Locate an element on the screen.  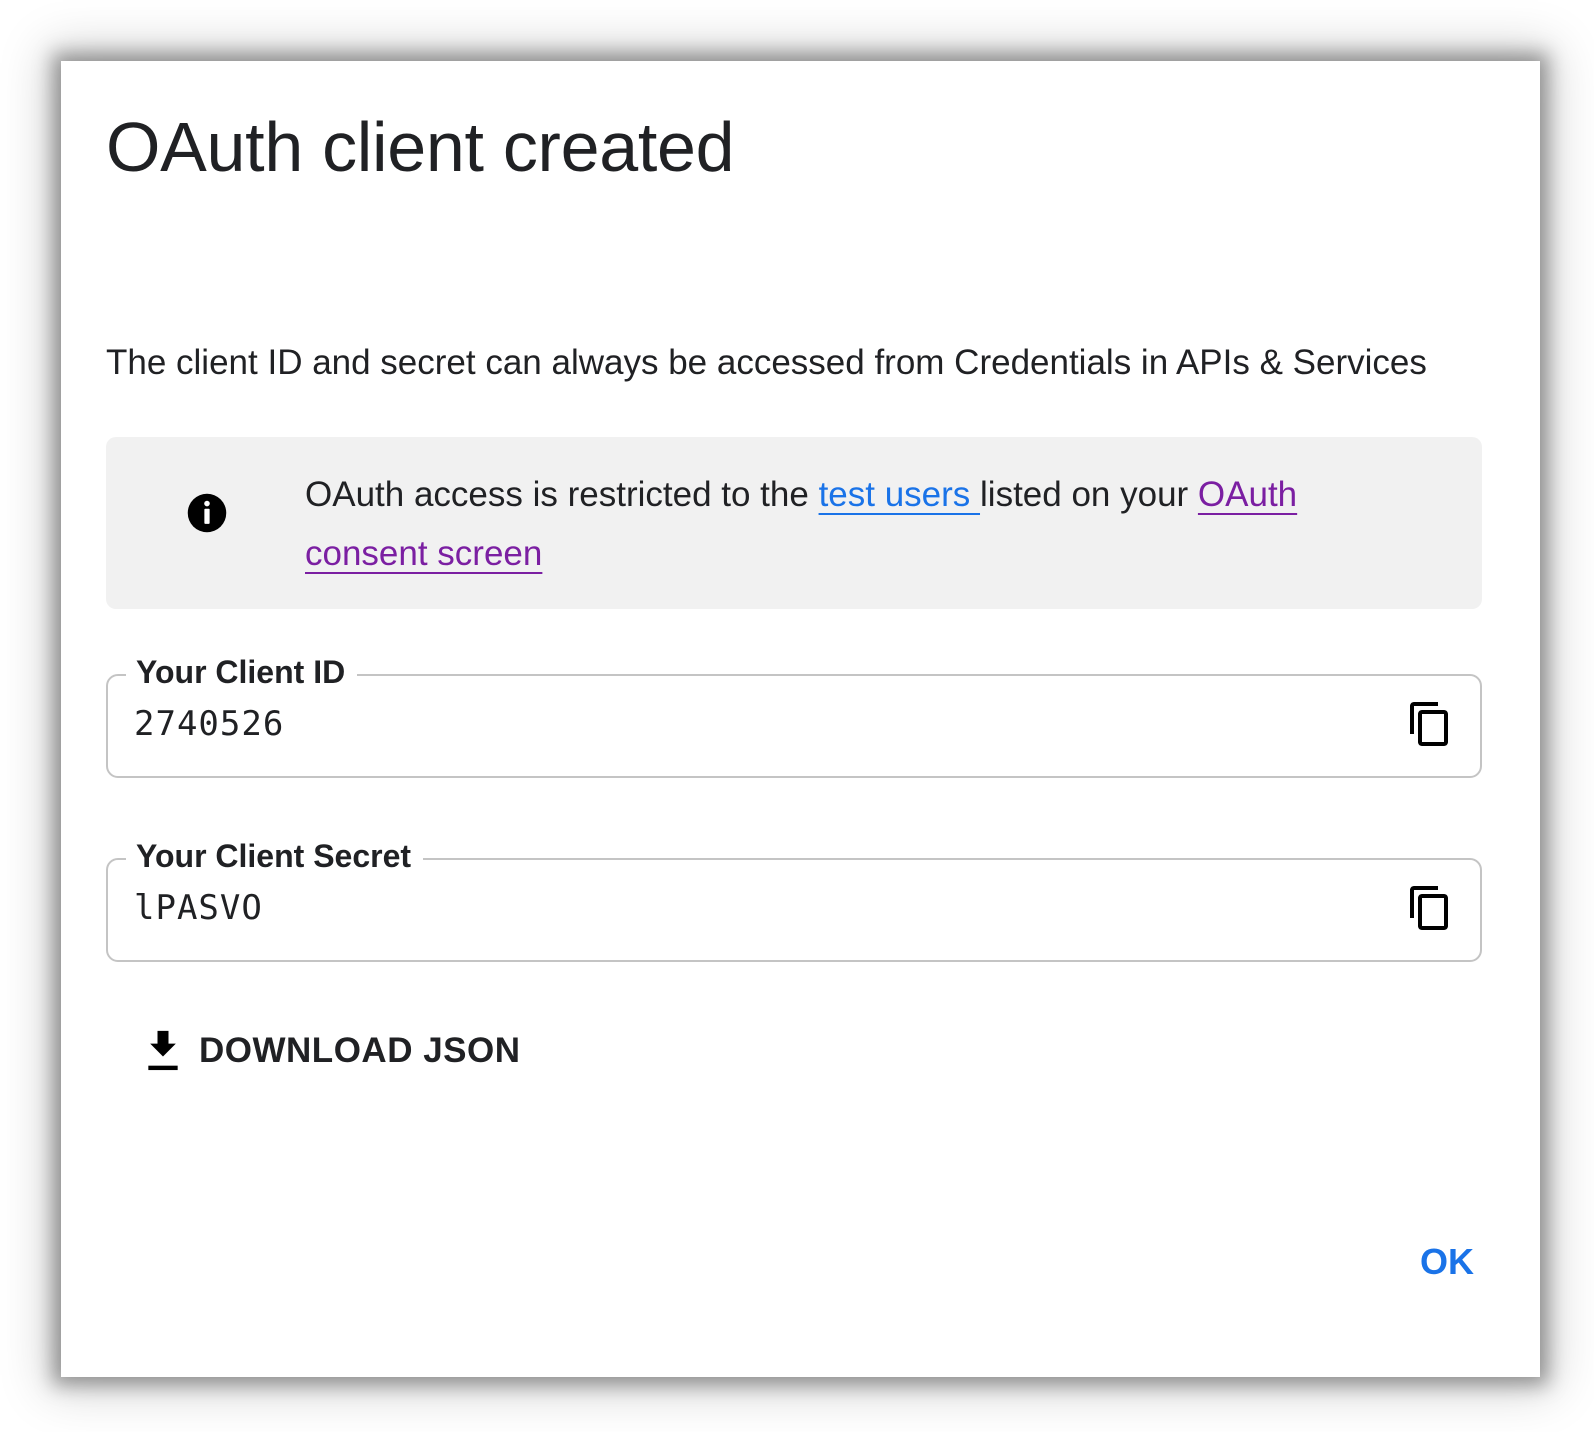
test-users-link: test users is located at coordinates (899, 494).